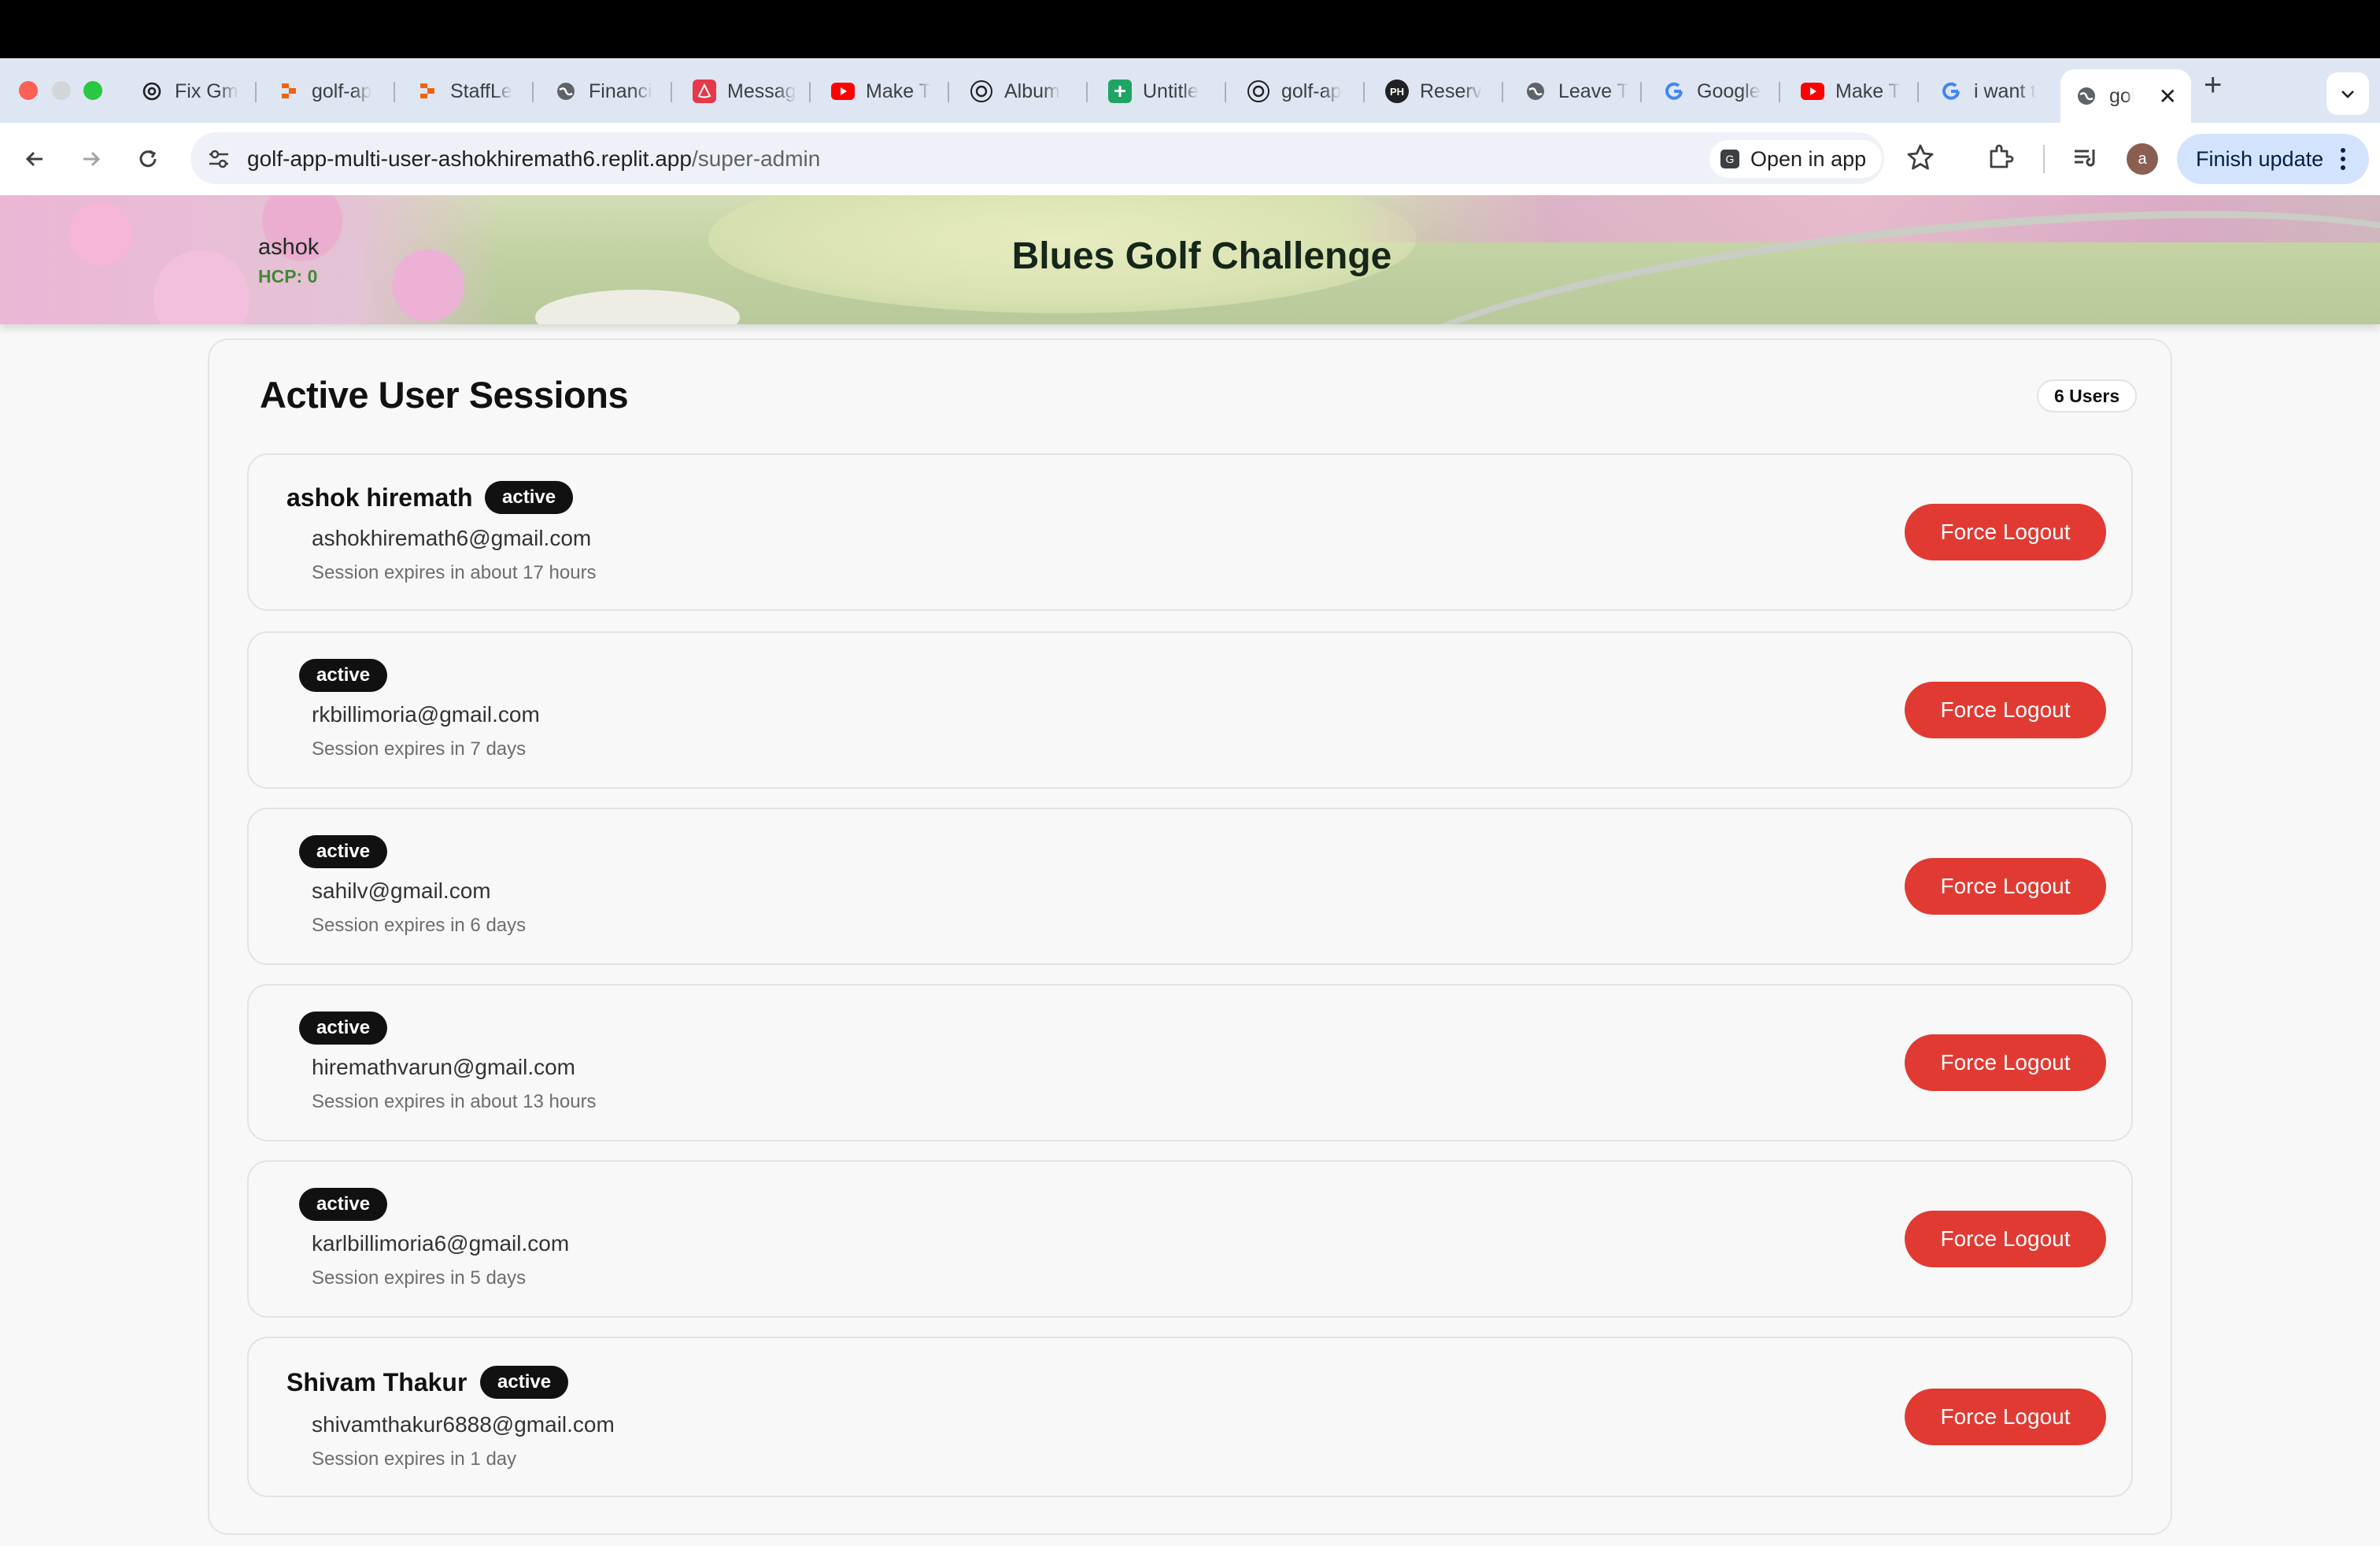  What do you see at coordinates (1171, 91) in the screenshot?
I see `tab-label: Untitle` at bounding box center [1171, 91].